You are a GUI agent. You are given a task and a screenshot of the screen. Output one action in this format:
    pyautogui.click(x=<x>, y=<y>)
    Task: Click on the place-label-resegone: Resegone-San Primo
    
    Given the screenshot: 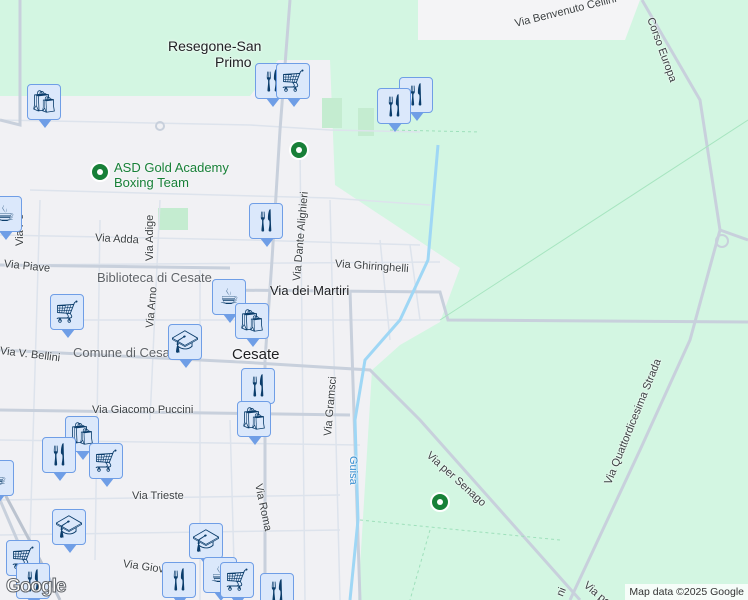 What is the action you would take?
    pyautogui.click(x=215, y=54)
    